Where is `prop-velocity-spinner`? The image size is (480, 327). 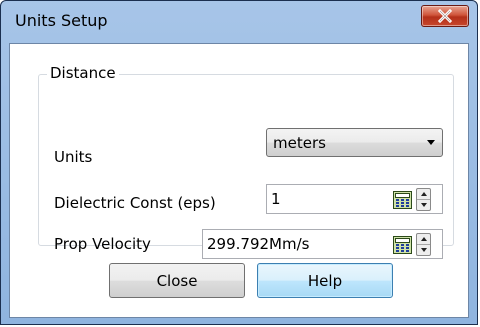
prop-velocity-spinner is located at coordinates (423, 244).